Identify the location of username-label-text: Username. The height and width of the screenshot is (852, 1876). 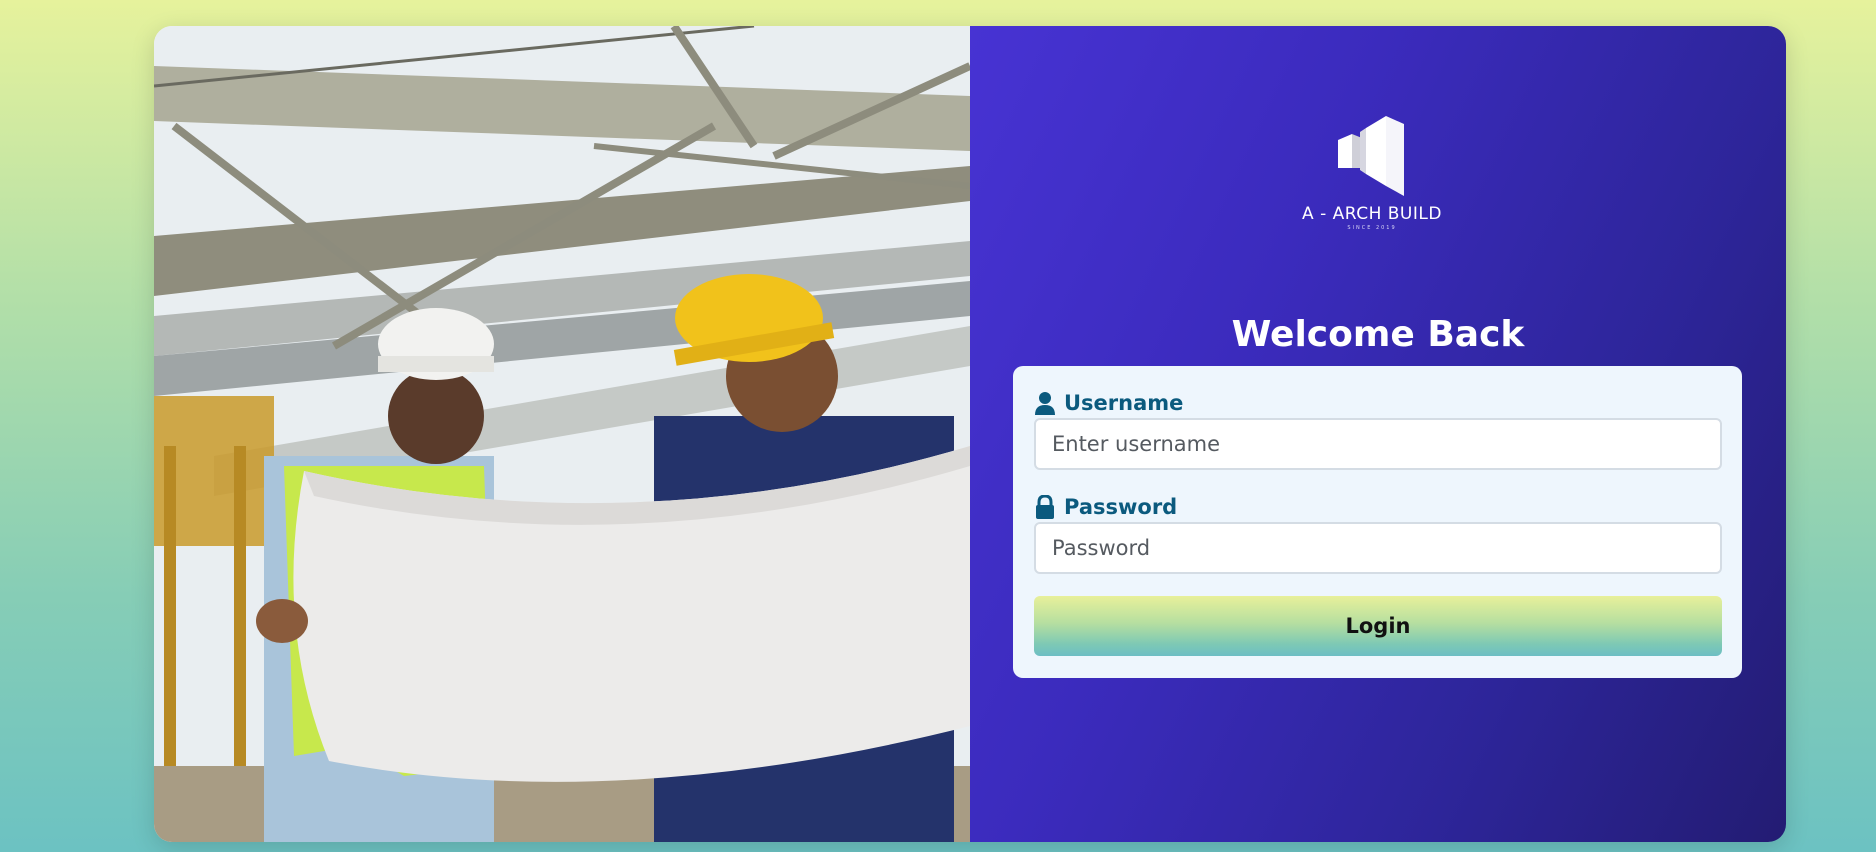
(1124, 403).